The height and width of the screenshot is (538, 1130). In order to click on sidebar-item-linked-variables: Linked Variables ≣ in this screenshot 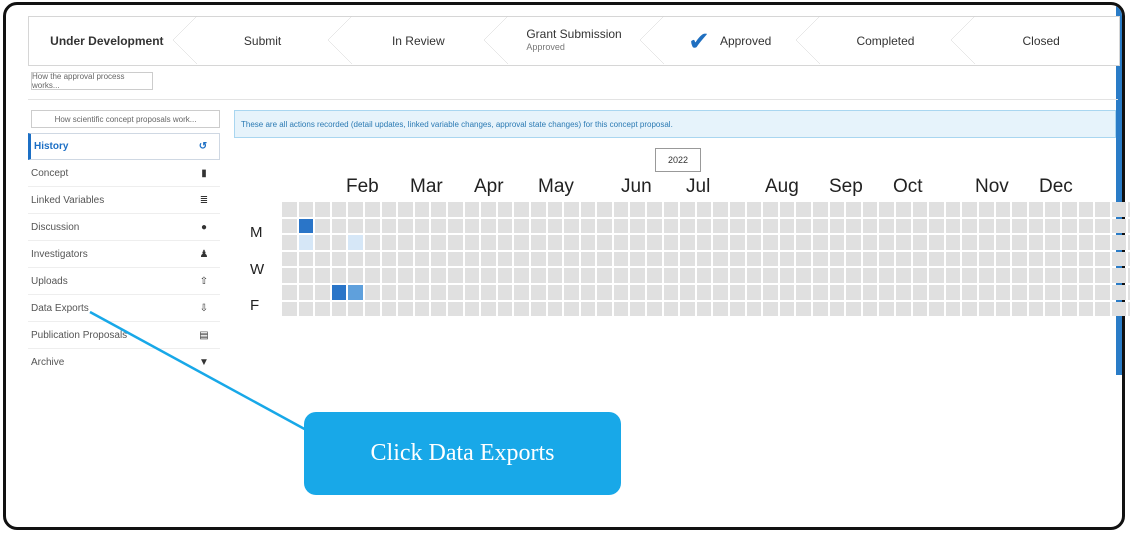, I will do `click(124, 200)`.